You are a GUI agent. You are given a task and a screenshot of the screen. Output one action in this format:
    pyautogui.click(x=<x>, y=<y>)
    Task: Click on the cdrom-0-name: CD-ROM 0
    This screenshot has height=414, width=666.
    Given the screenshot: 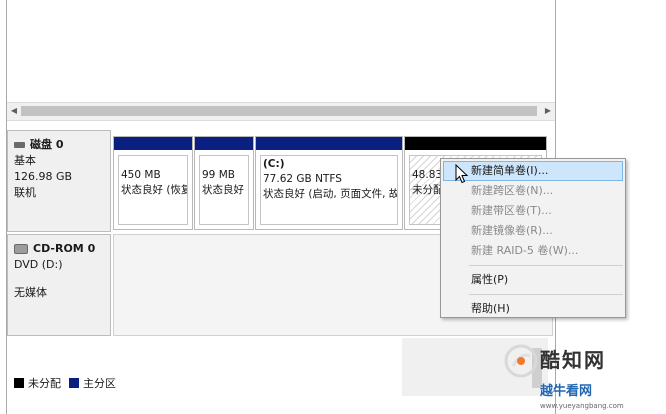 What is the action you would take?
    pyautogui.click(x=64, y=248)
    